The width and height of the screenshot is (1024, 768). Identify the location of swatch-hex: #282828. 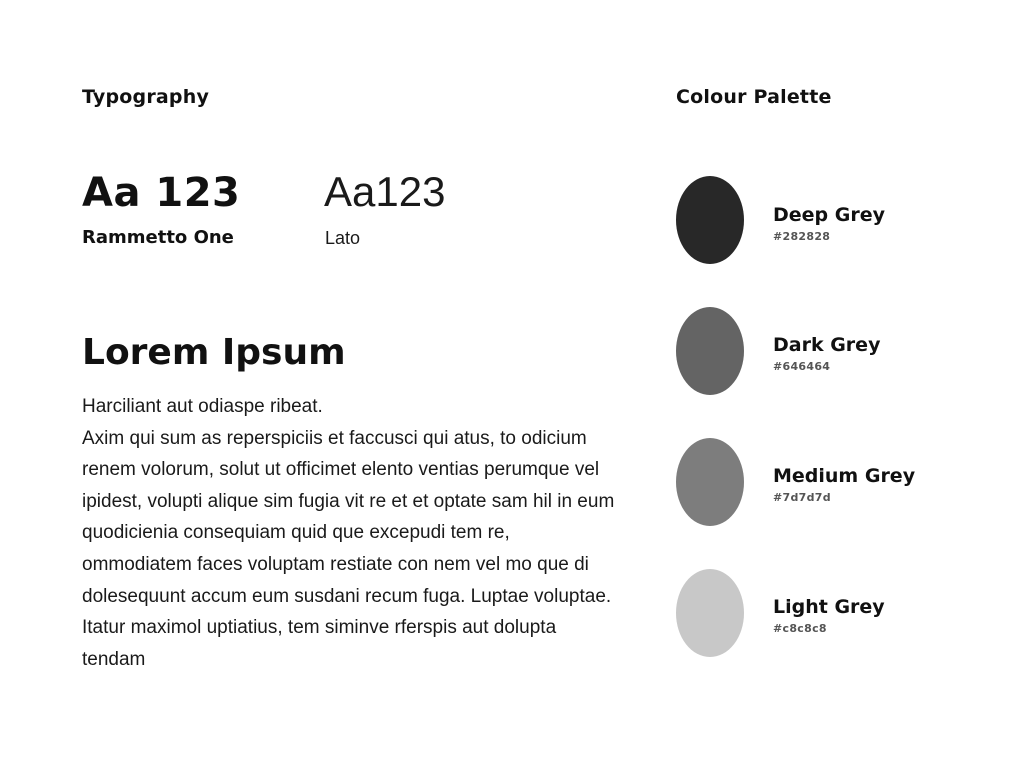
(802, 236).